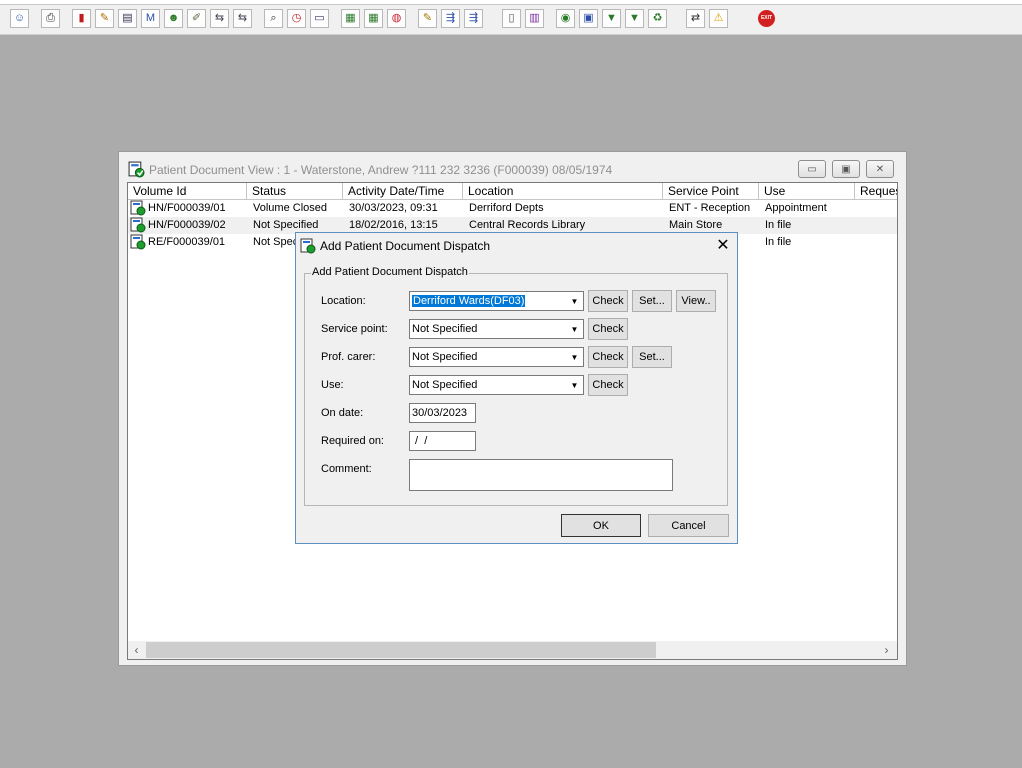 The width and height of the screenshot is (1022, 768). I want to click on refresh-icon: ♻, so click(657, 18).